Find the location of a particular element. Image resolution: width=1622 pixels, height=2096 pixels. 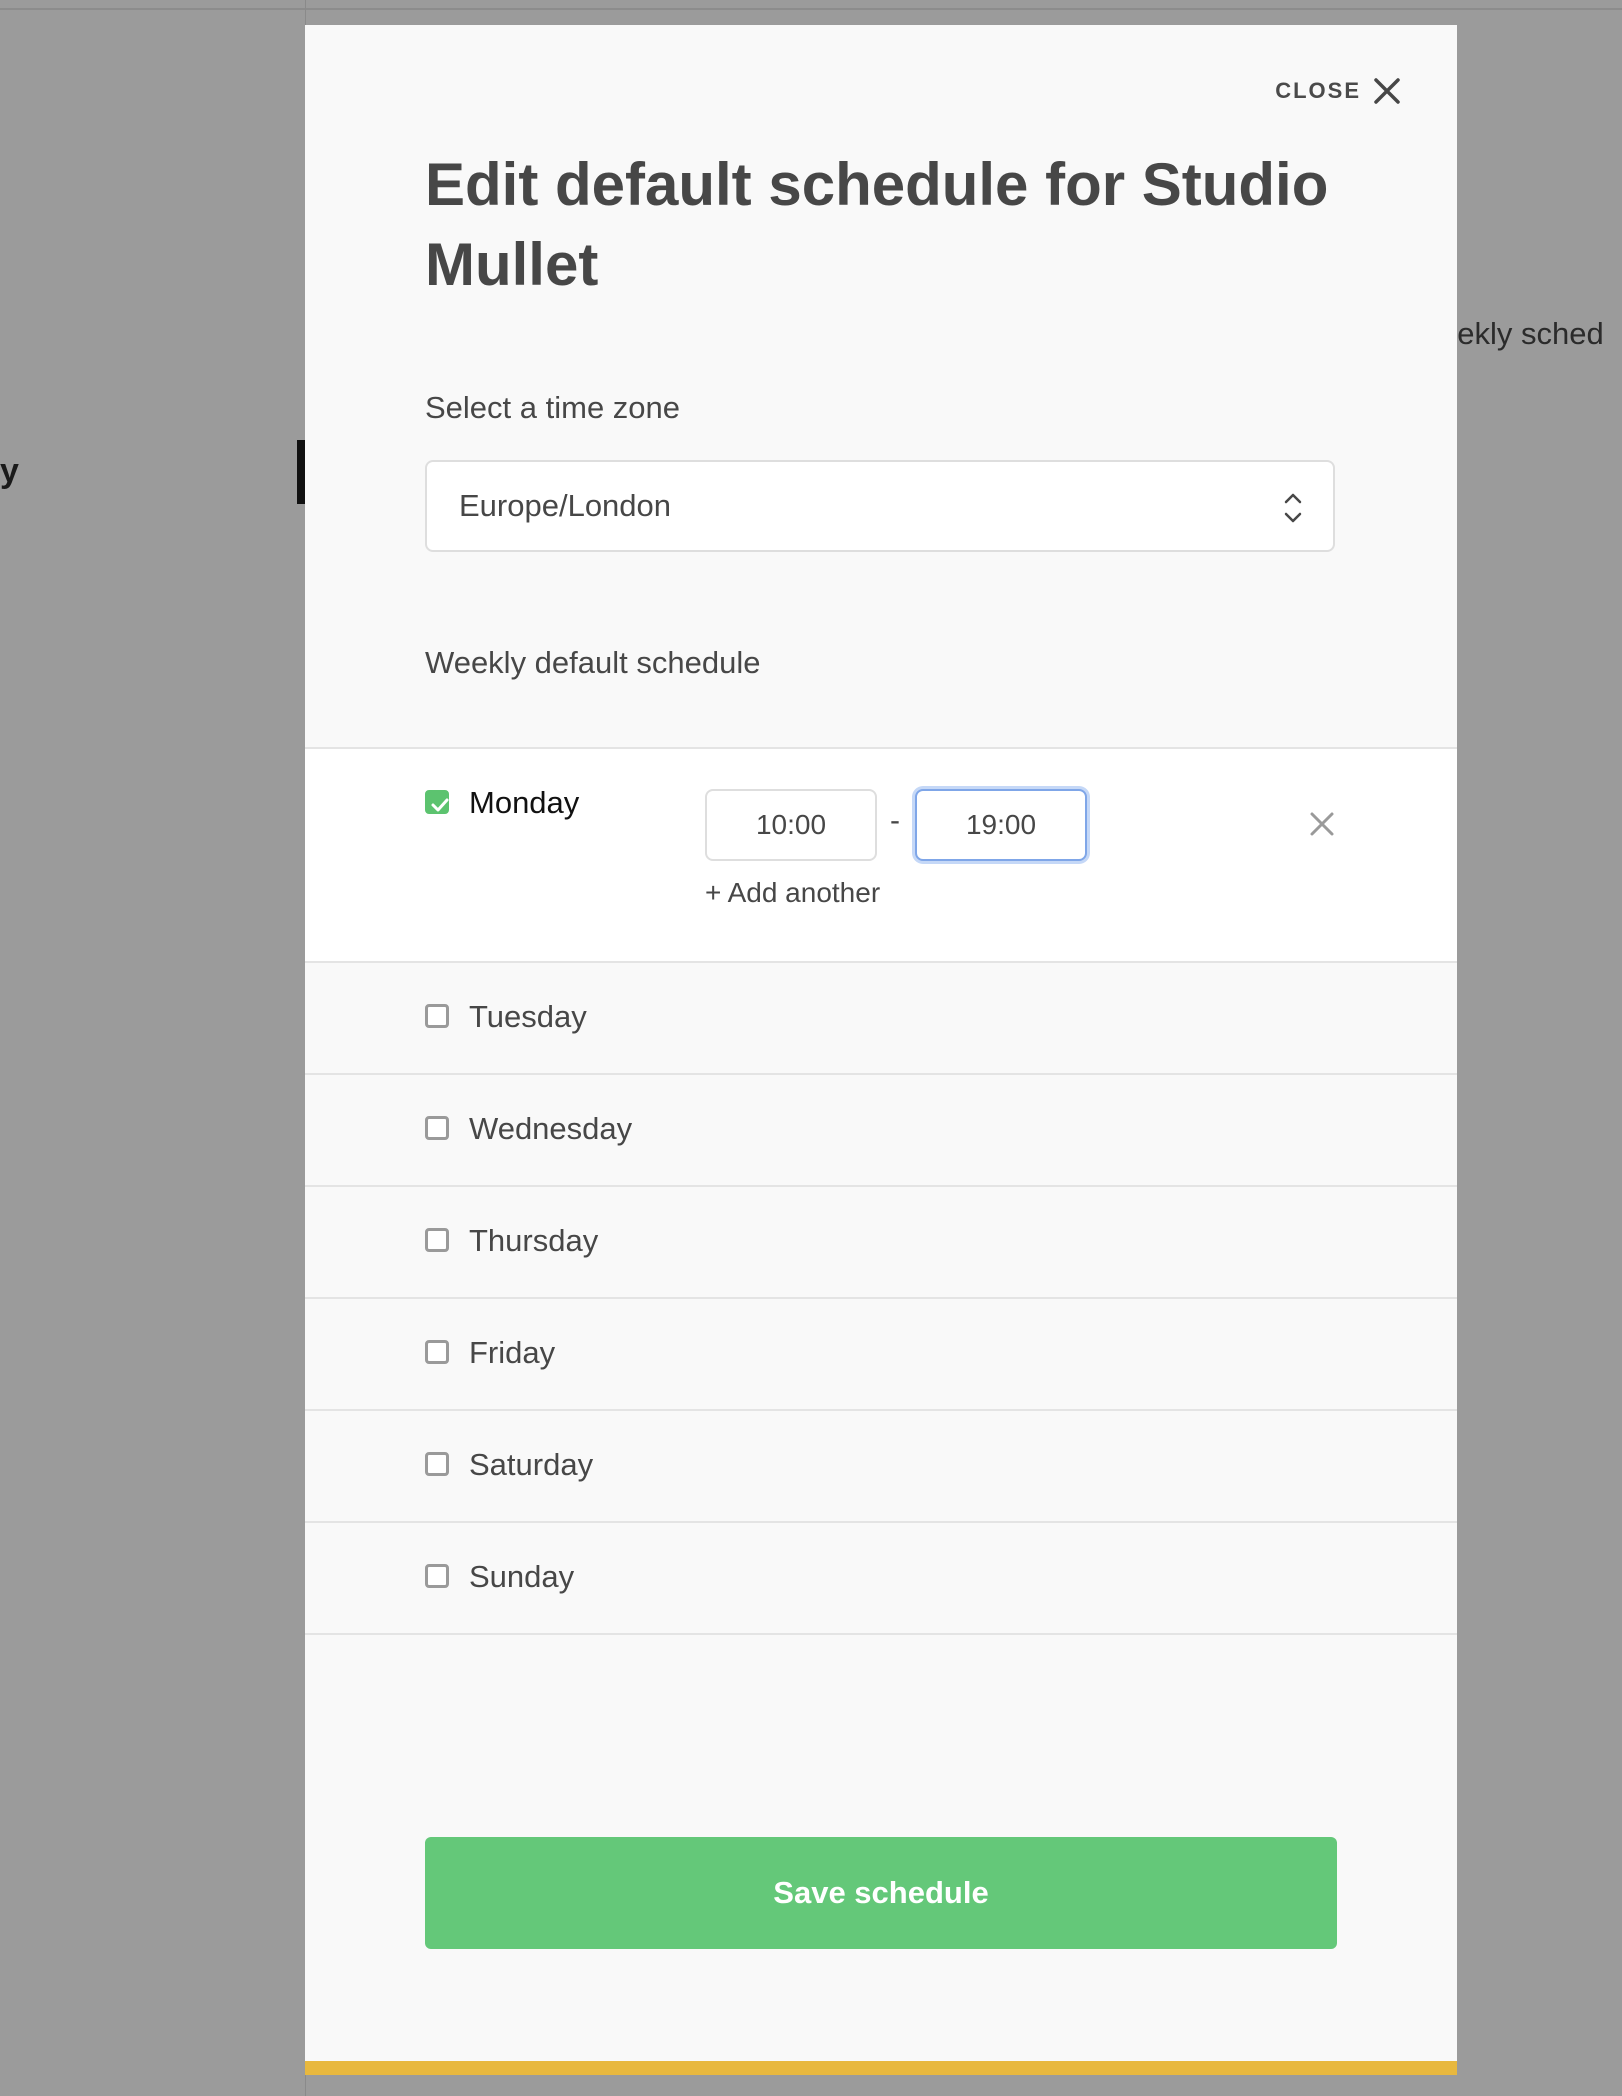

close-button: CLOSE is located at coordinates (1338, 91).